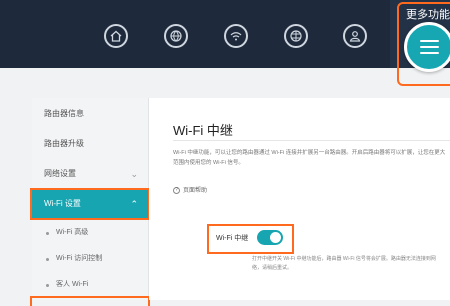  Describe the element at coordinates (296, 36) in the screenshot. I see `internet-icon` at that location.